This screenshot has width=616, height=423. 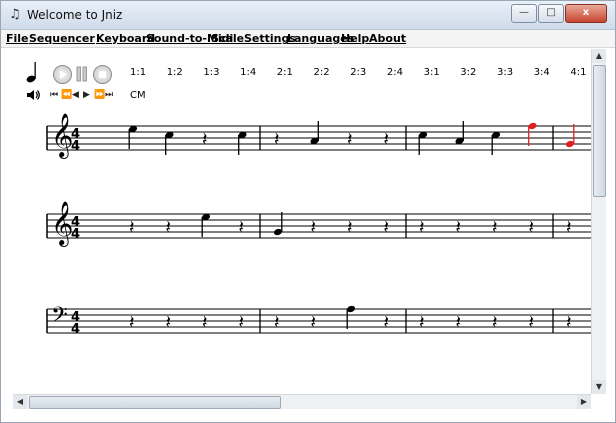 I want to click on last-icon: ⏭, so click(x=109, y=95).